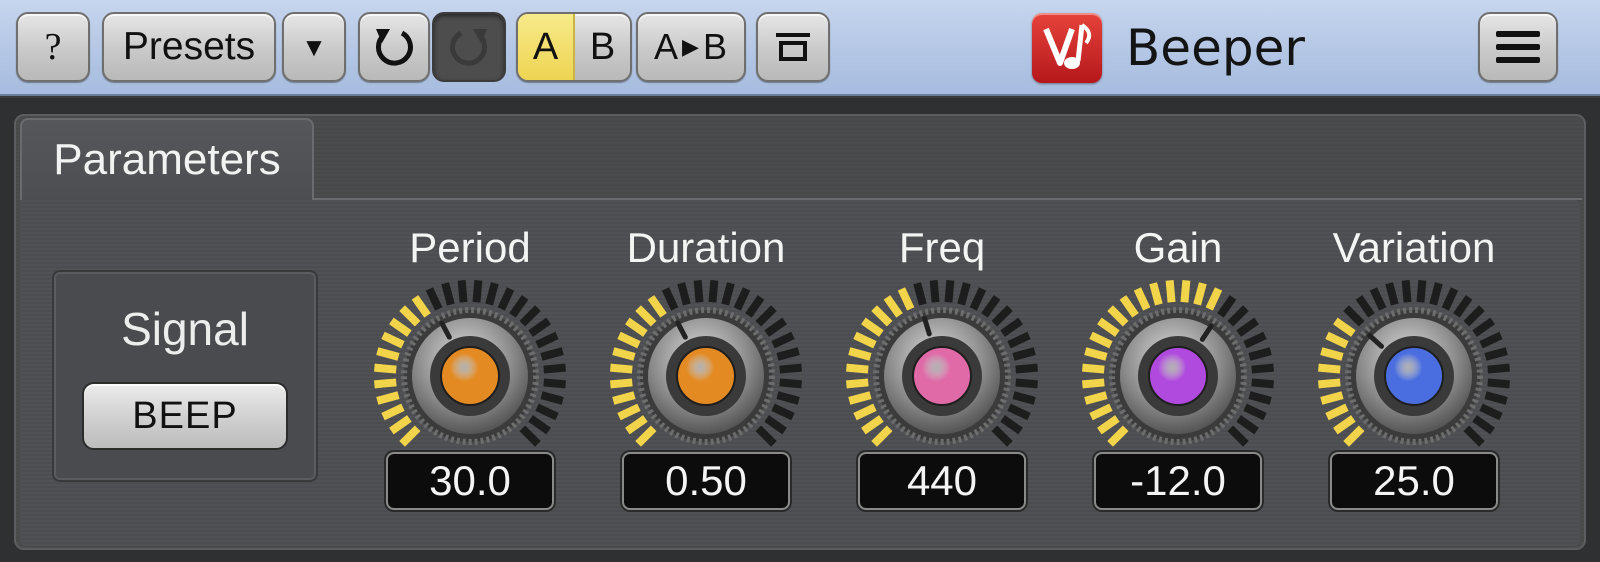 Image resolution: width=1600 pixels, height=562 pixels. I want to click on preset-a-button: A, so click(546, 47).